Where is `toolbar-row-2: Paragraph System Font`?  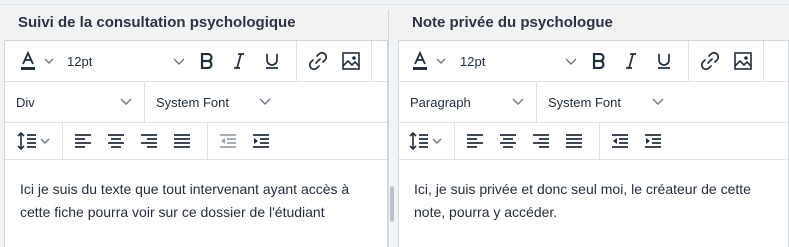 toolbar-row-2: Paragraph System Font is located at coordinates (593, 102).